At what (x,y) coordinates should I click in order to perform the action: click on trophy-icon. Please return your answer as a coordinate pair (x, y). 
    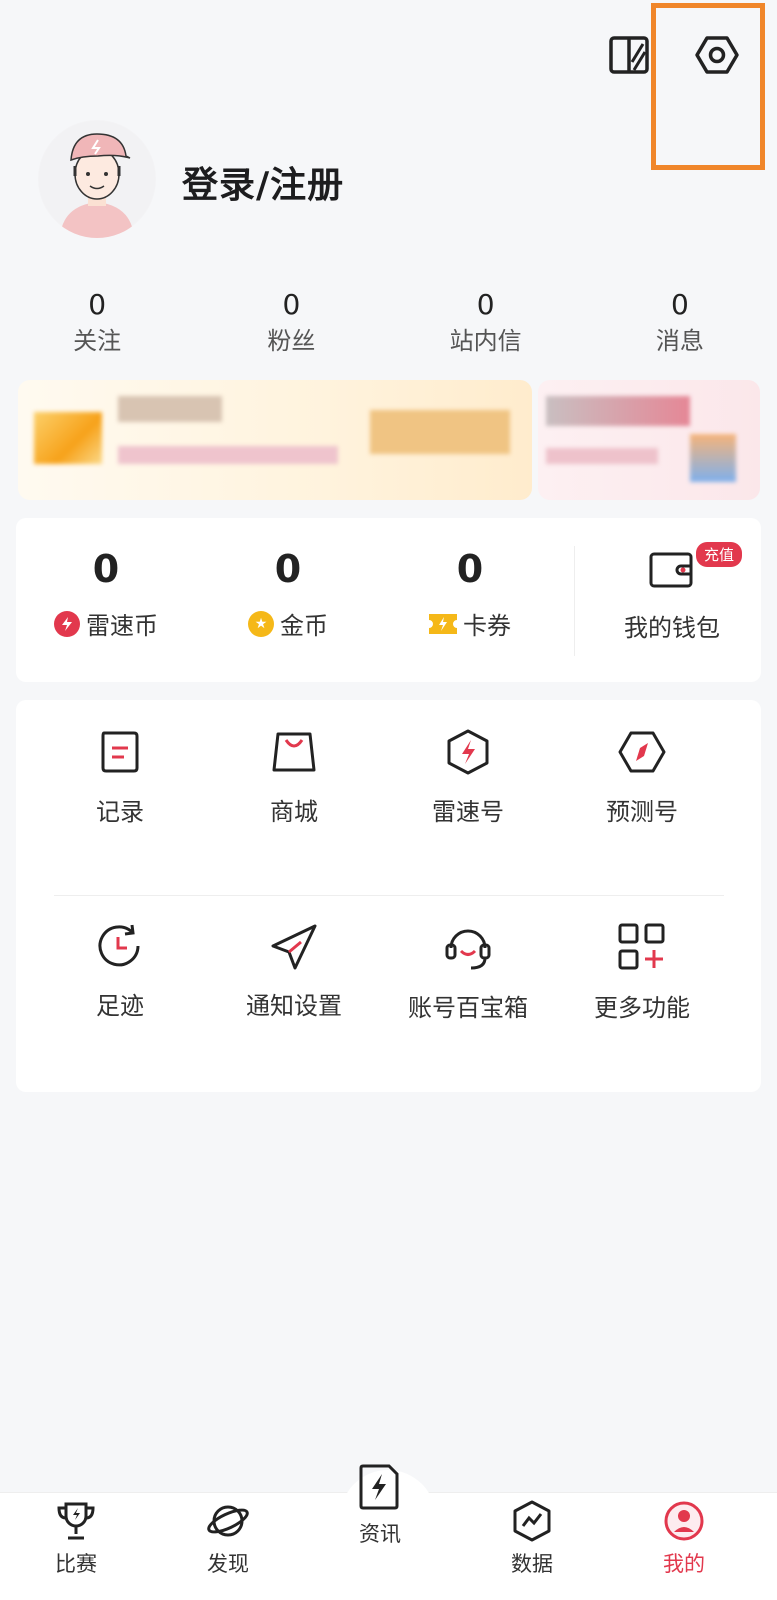
    Looking at the image, I should click on (76, 1521).